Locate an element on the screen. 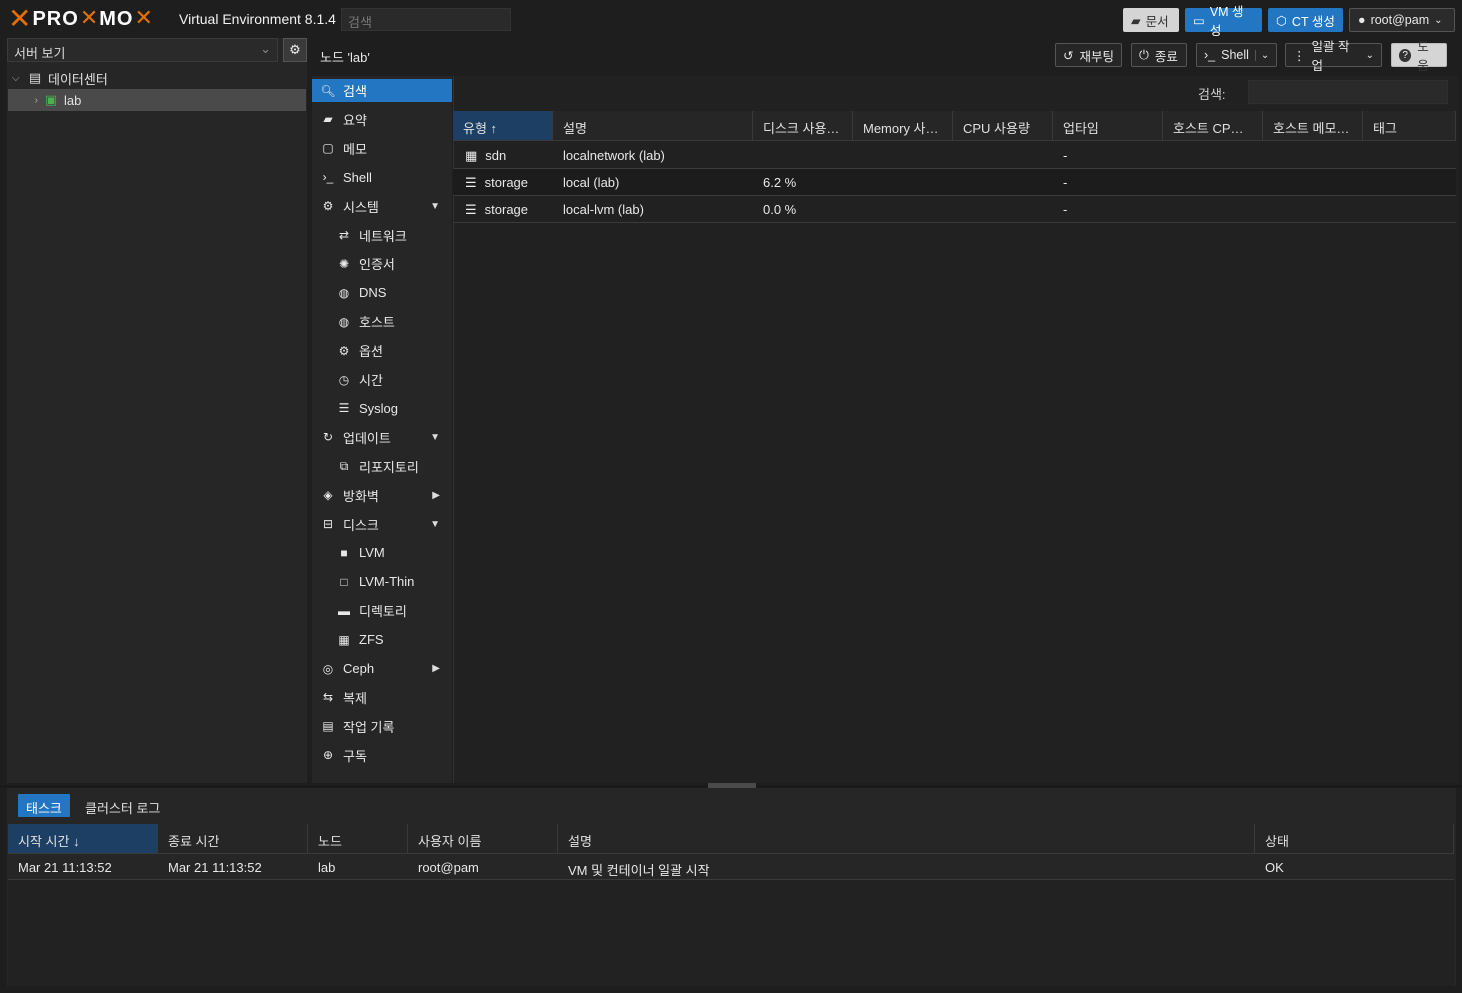  tab-tasks: 태스크 is located at coordinates (44, 805).